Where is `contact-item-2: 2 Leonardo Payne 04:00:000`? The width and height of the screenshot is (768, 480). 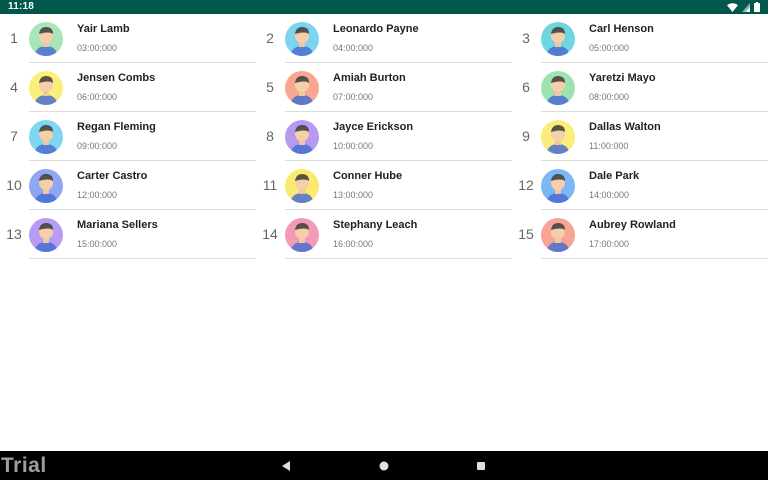
contact-item-2: 2 Leonardo Payne 04:00:000 is located at coordinates (384, 38).